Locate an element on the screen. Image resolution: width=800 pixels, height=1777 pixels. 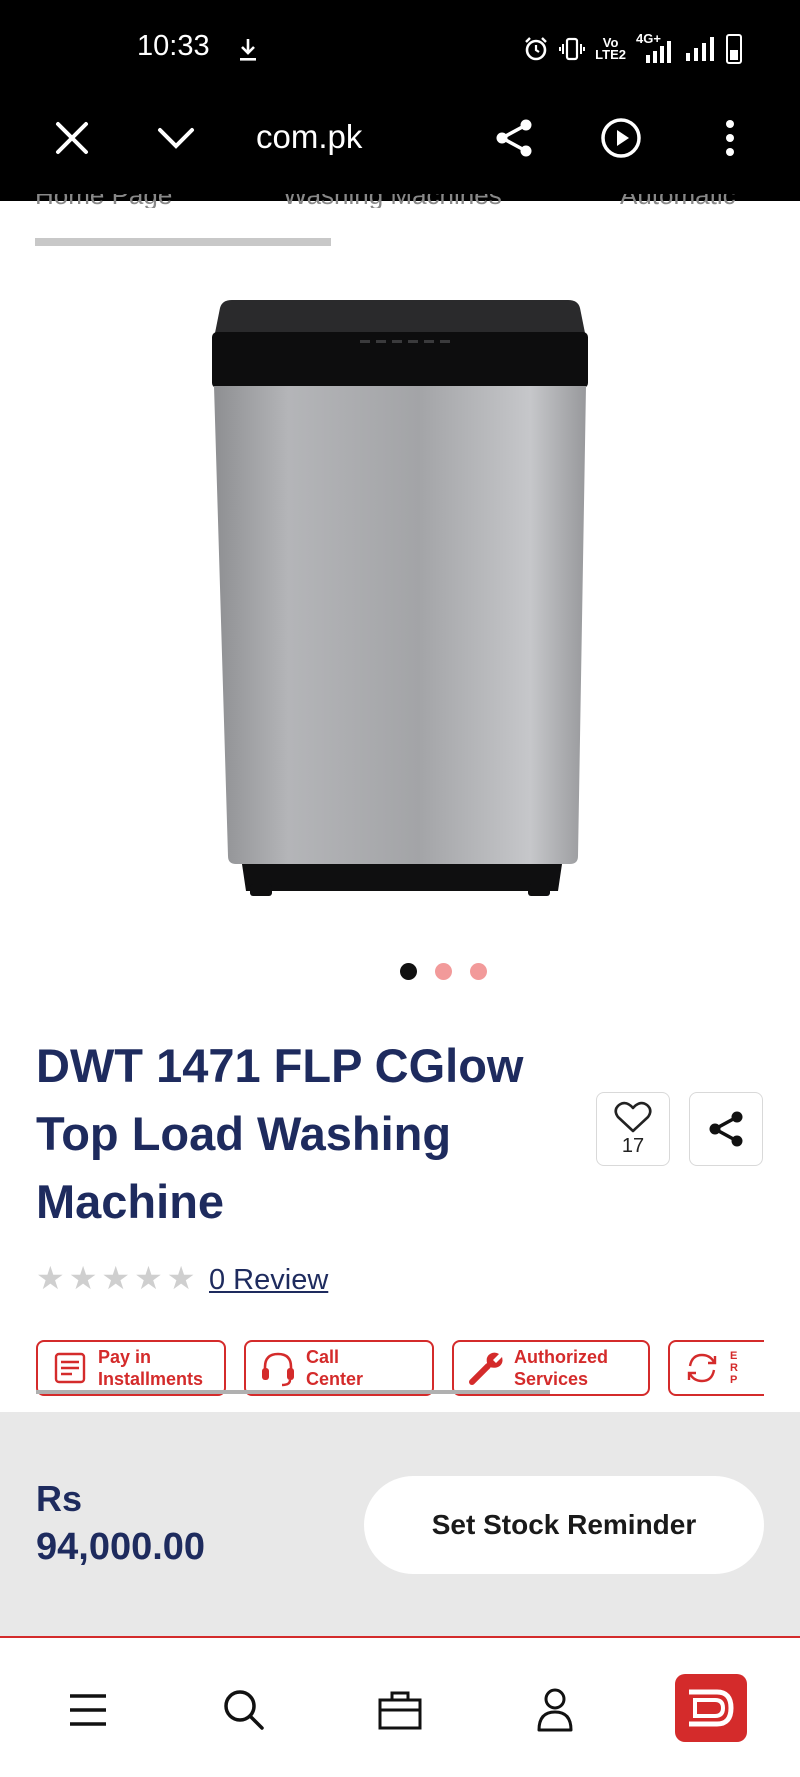
menu-icon is located at coordinates (88, 1710).